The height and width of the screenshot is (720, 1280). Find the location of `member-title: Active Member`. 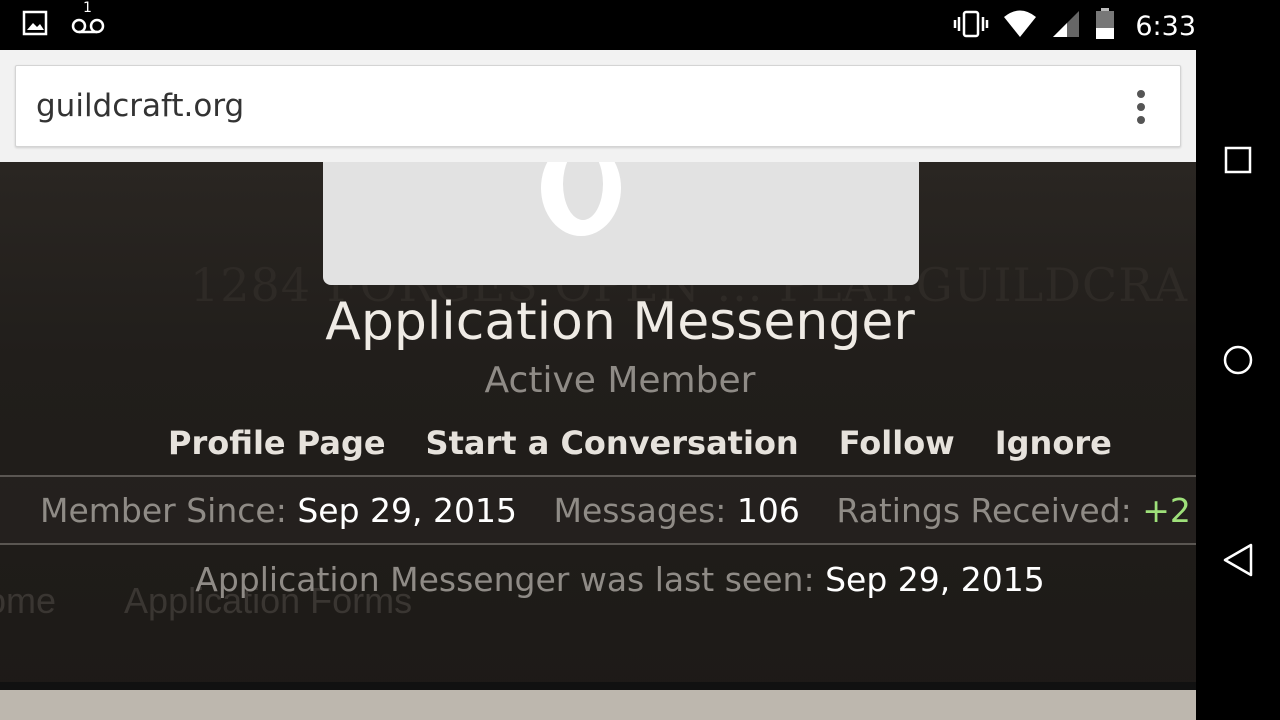

member-title: Active Member is located at coordinates (620, 380).